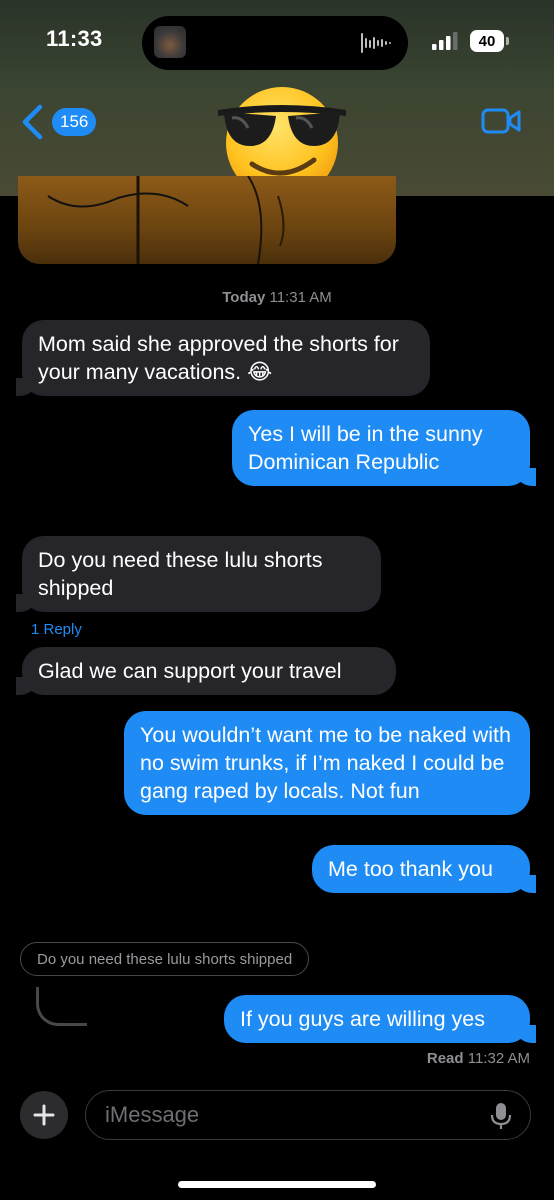 The width and height of the screenshot is (554, 1200). I want to click on home-indicator, so click(277, 1184).